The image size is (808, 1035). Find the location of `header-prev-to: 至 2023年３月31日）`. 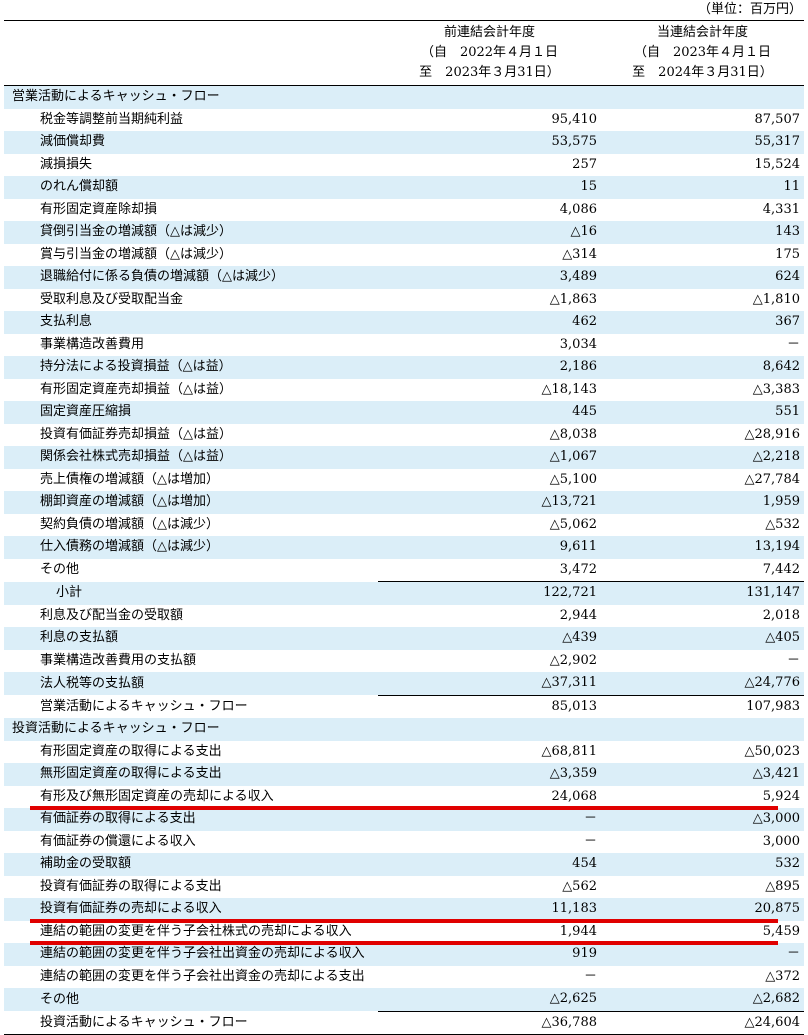

header-prev-to: 至 2023年３月31日） is located at coordinates (489, 72).